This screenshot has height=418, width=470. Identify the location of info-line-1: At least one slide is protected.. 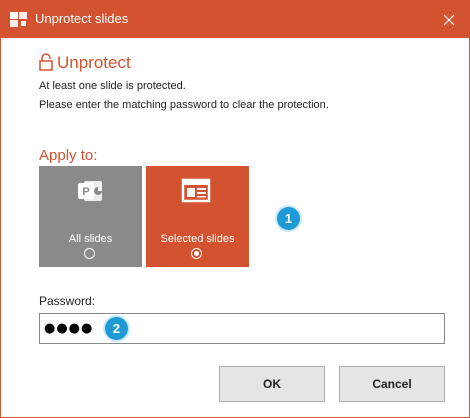
(112, 86).